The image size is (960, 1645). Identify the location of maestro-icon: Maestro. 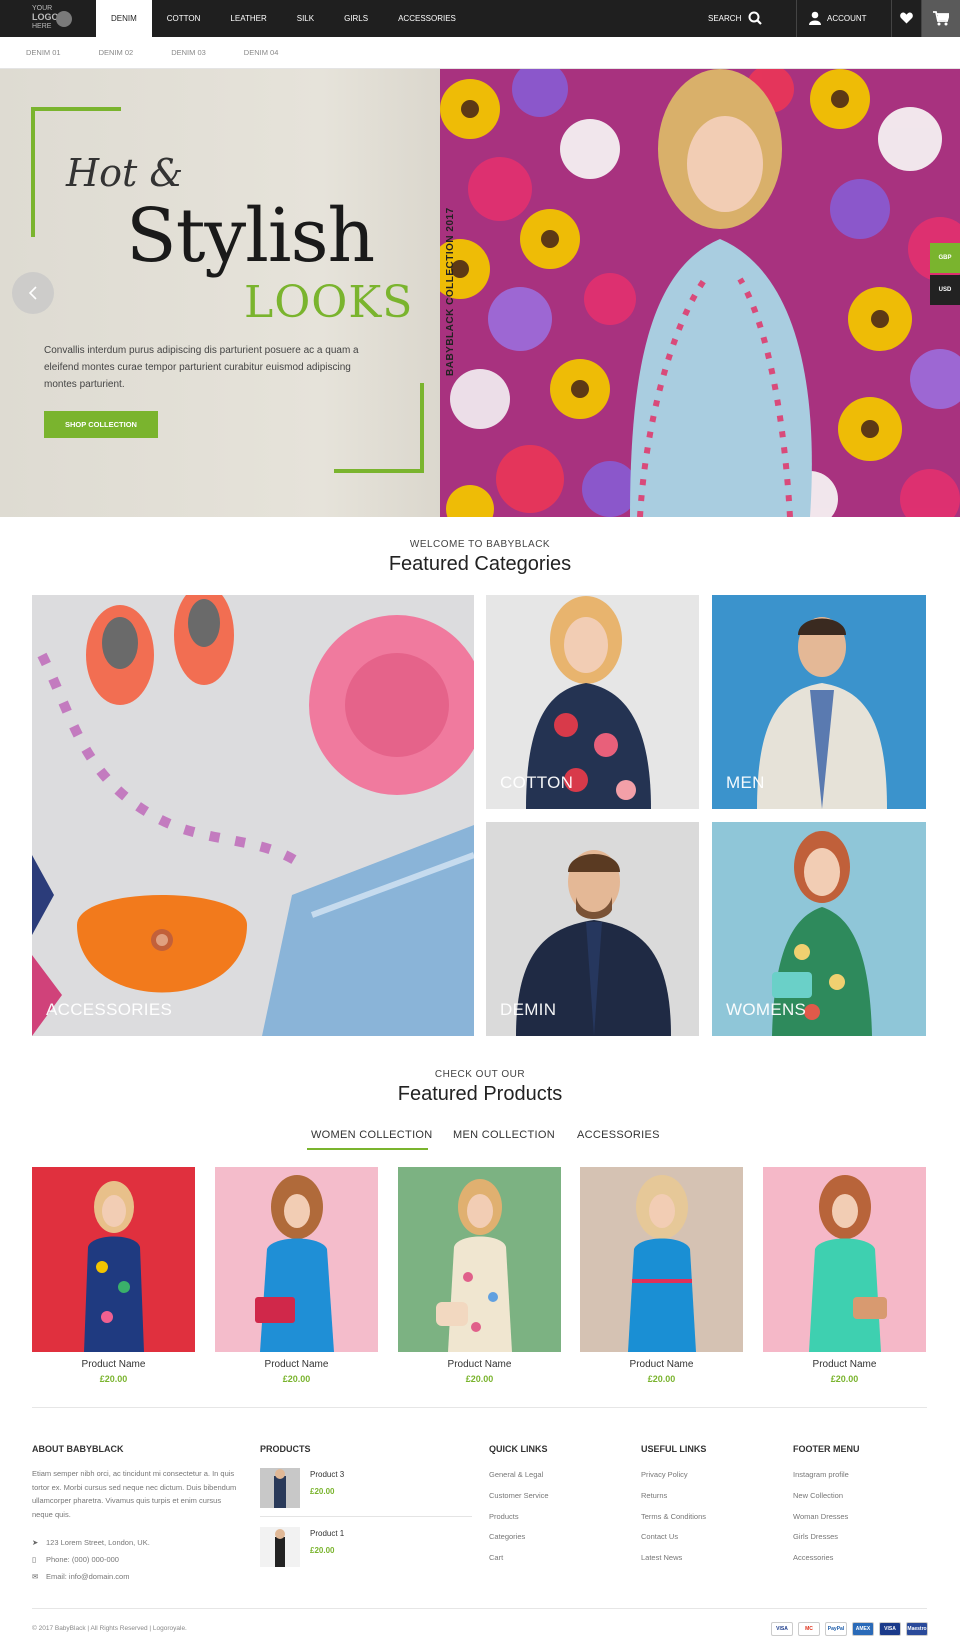
(917, 1629).